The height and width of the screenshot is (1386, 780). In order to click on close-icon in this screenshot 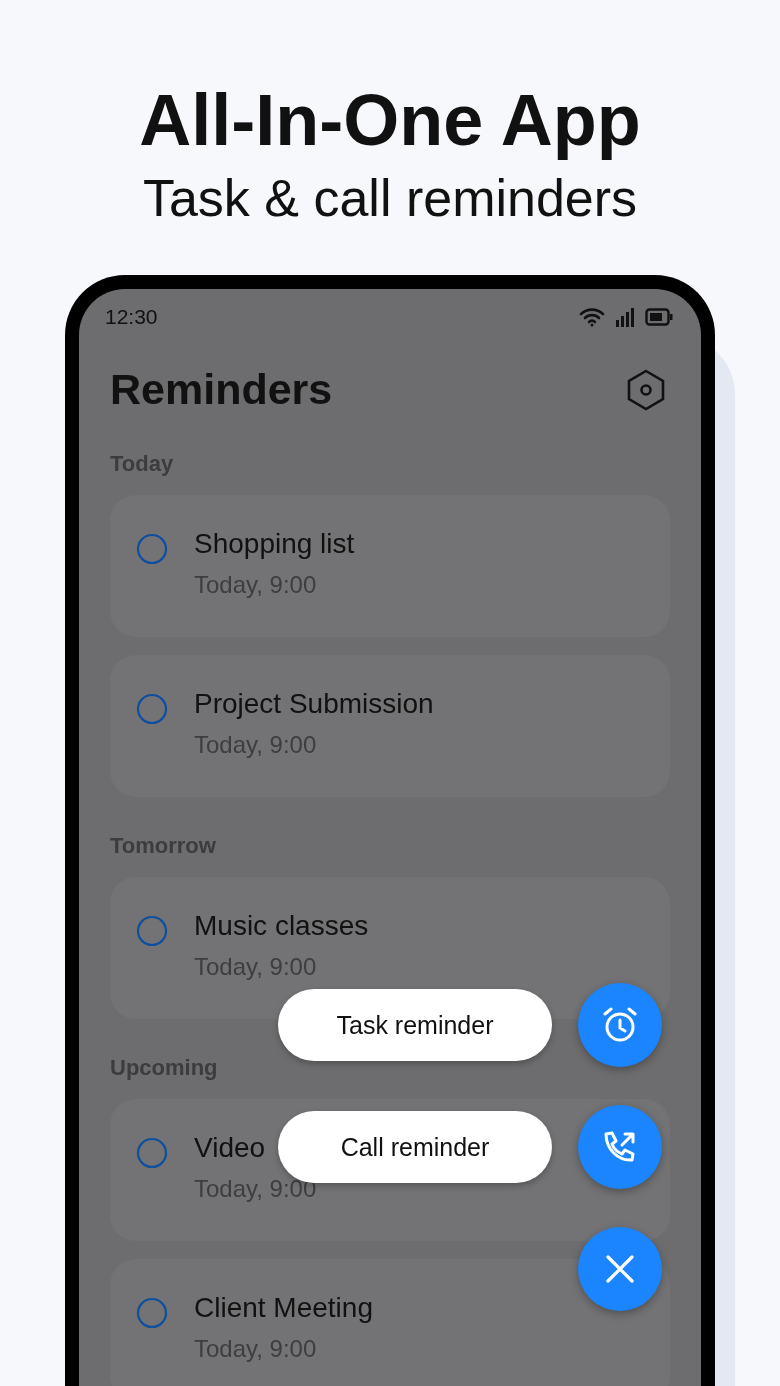, I will do `click(620, 1269)`.